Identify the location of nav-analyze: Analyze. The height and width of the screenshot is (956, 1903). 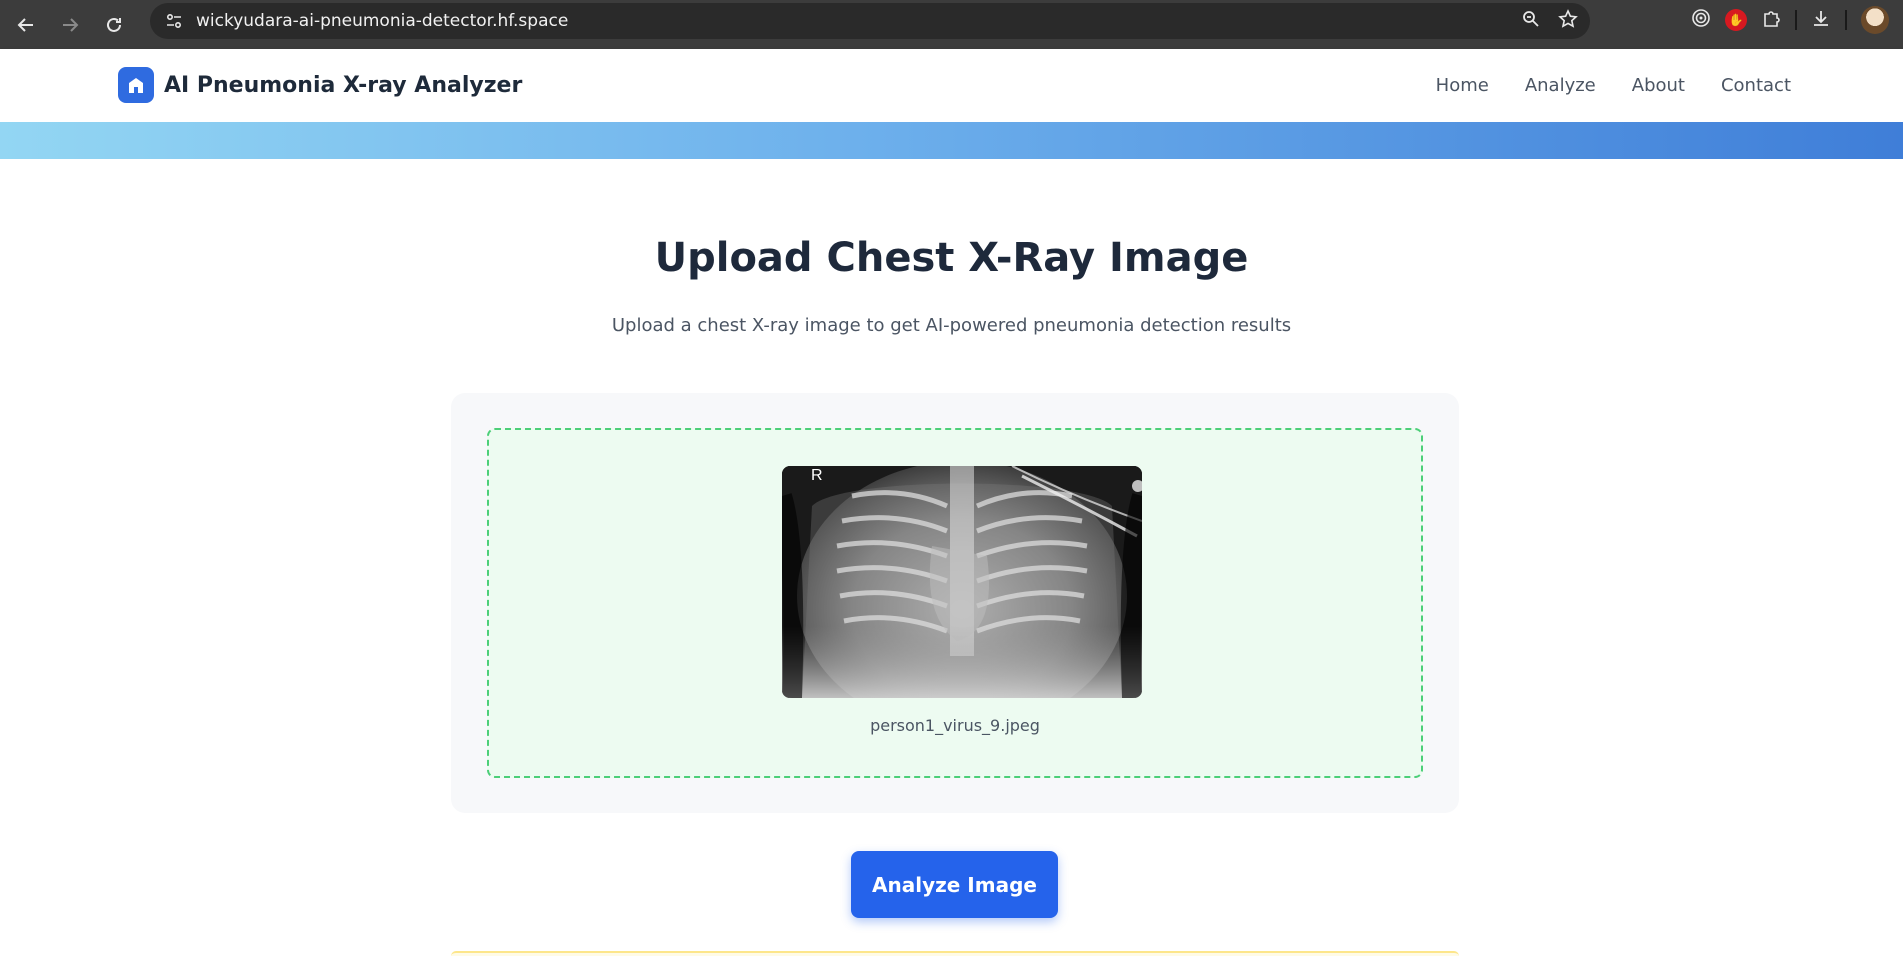
(1560, 85).